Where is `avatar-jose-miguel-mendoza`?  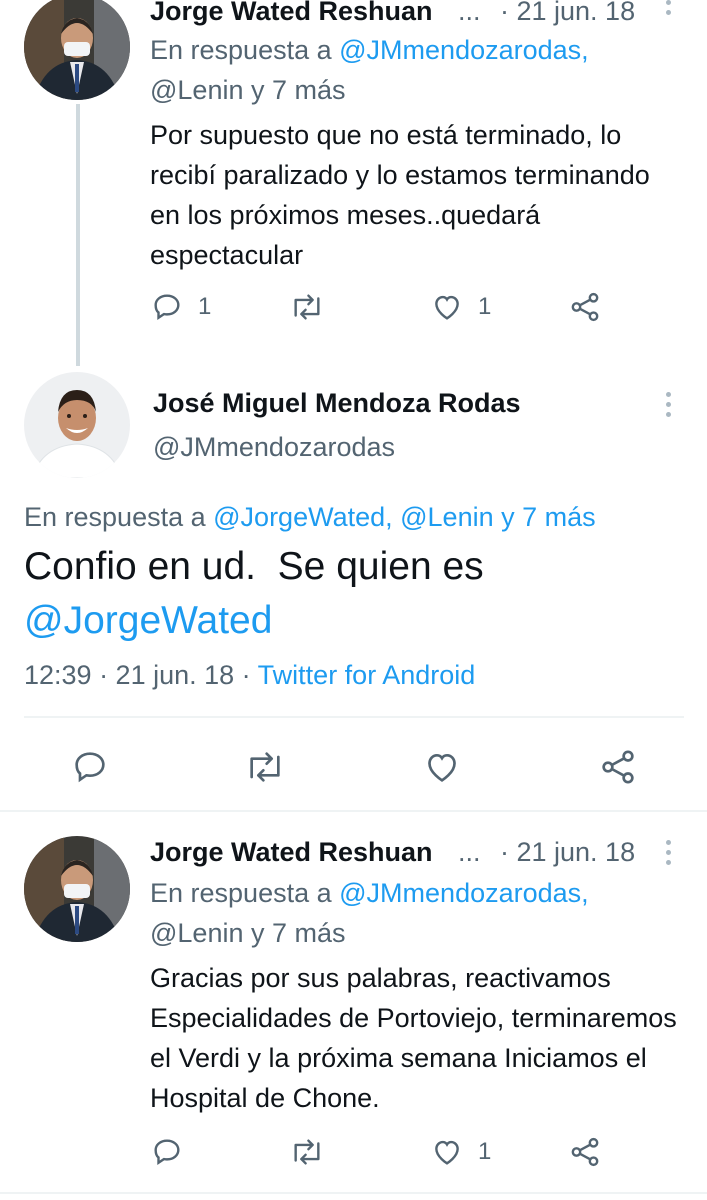
avatar-jose-miguel-mendoza is located at coordinates (77, 425).